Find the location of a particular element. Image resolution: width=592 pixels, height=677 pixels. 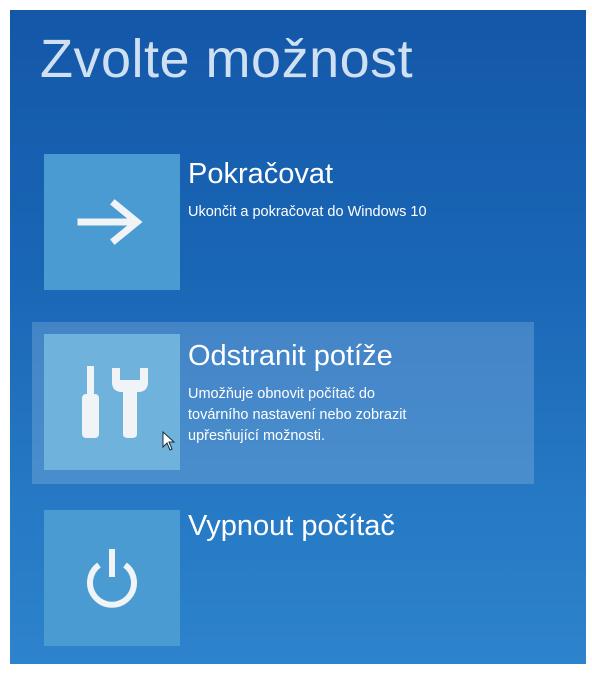

option-troubleshoot-description-line-2: továrního nastavení nebo zobrazit is located at coordinates (297, 415).